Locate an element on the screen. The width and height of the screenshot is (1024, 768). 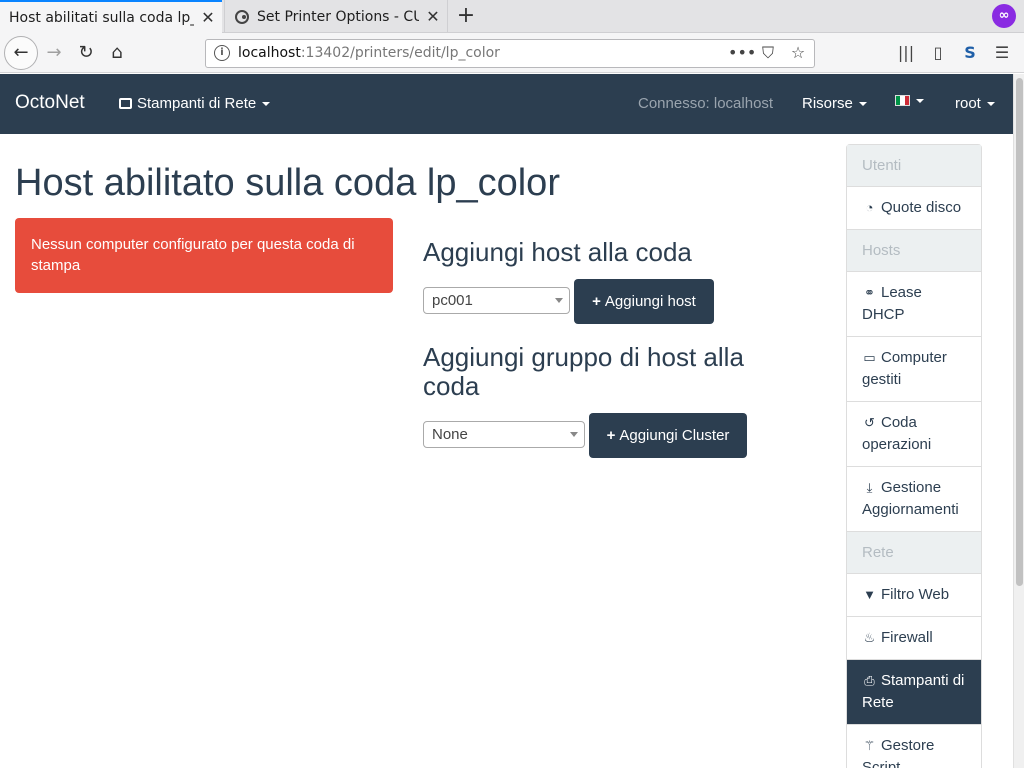
sidebar-item-computer-gestiti: ▭ Computer gestiti is located at coordinates (914, 369).